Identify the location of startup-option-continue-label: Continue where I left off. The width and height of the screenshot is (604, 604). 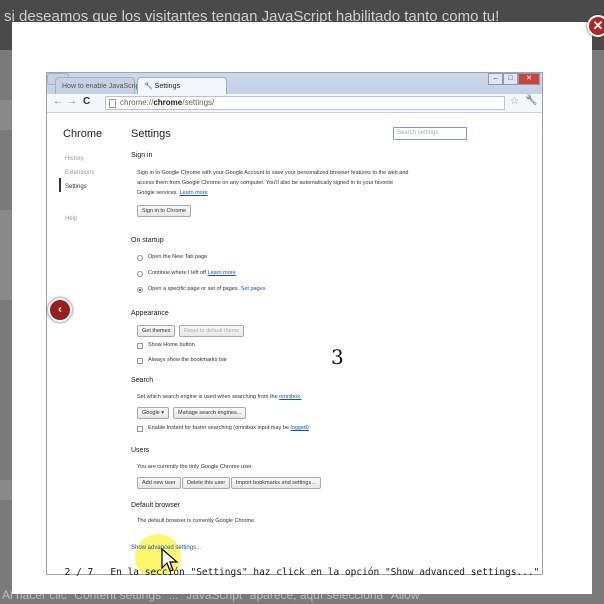
(177, 273).